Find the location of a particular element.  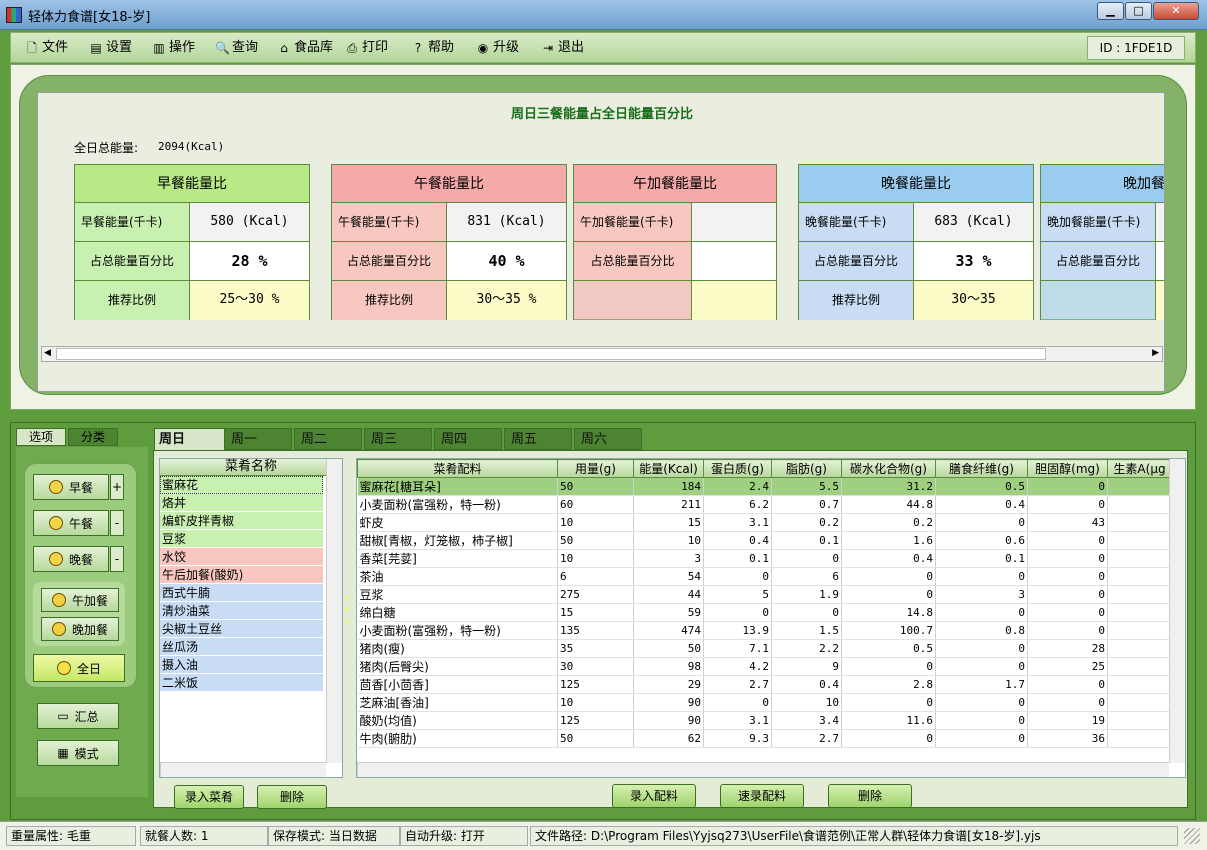

close-button: ✕ is located at coordinates (1176, 11).